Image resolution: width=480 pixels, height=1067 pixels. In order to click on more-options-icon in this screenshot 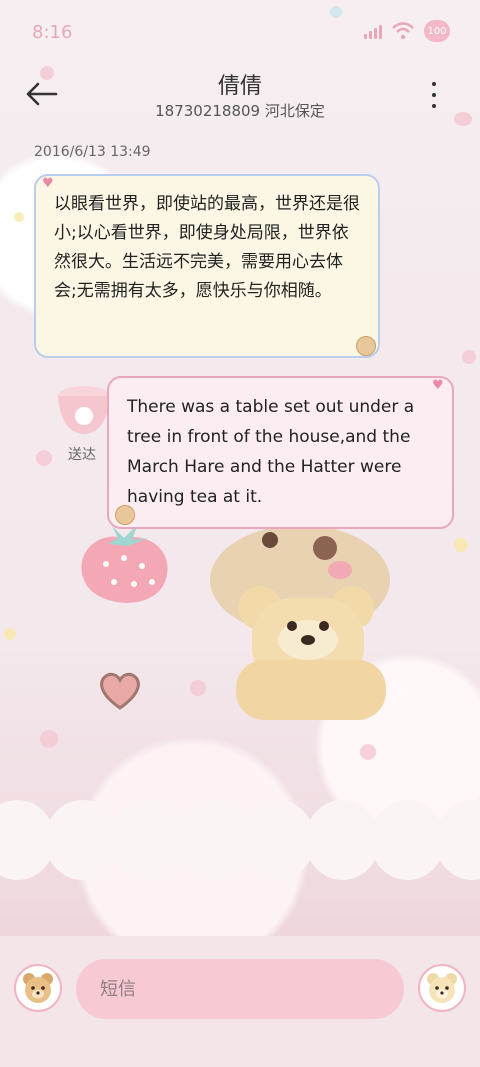, I will do `click(434, 95)`.